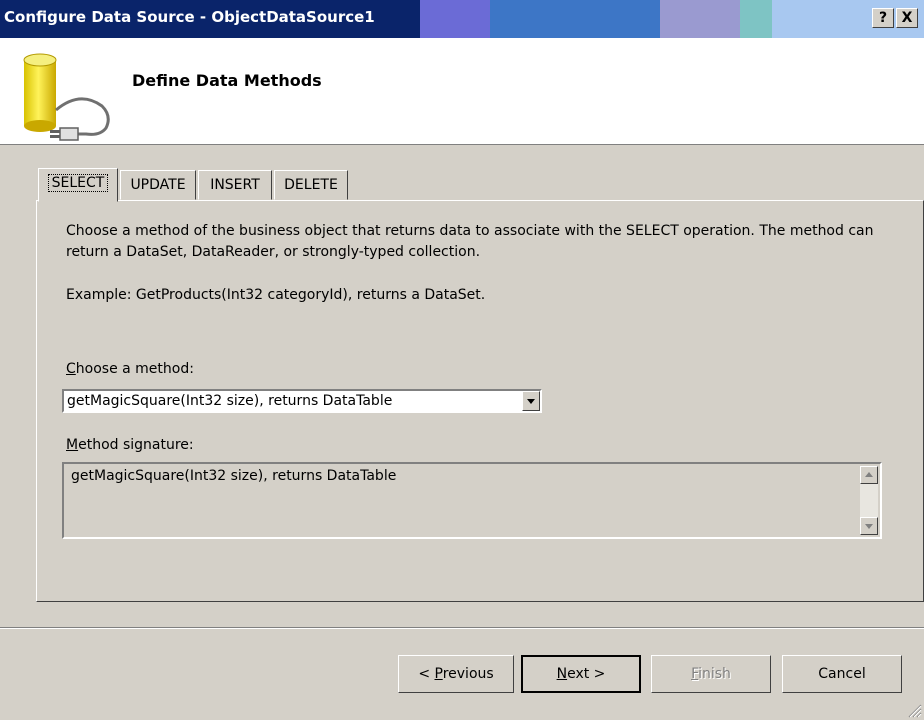  I want to click on tab-delete-label: DELETE, so click(311, 185).